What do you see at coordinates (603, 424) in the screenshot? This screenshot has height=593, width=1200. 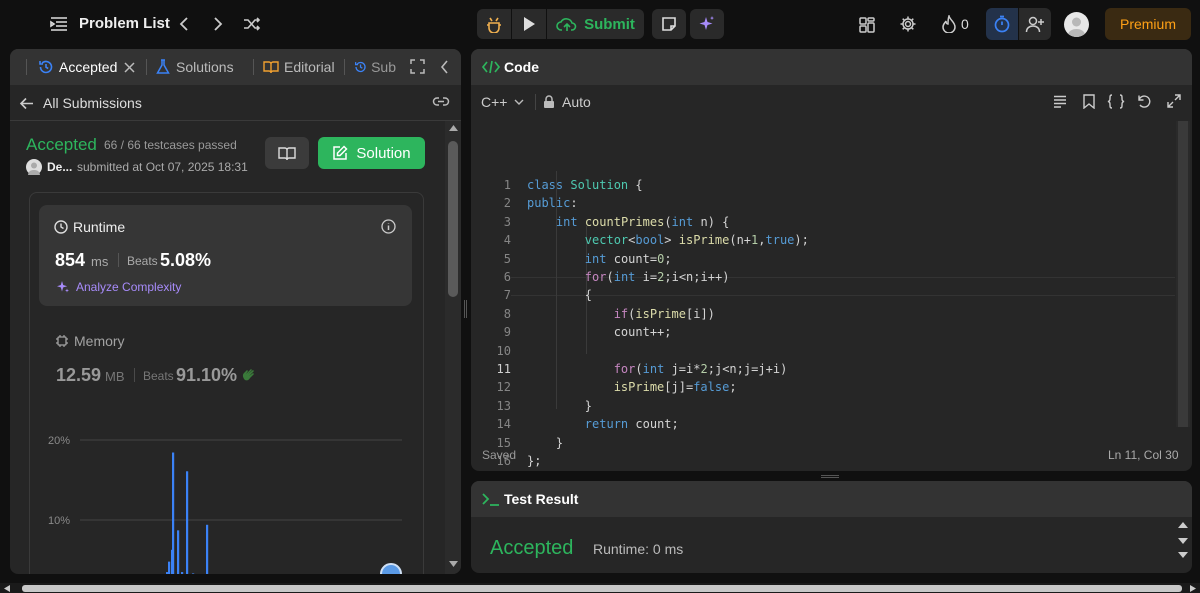 I see `code-line: return count;` at bounding box center [603, 424].